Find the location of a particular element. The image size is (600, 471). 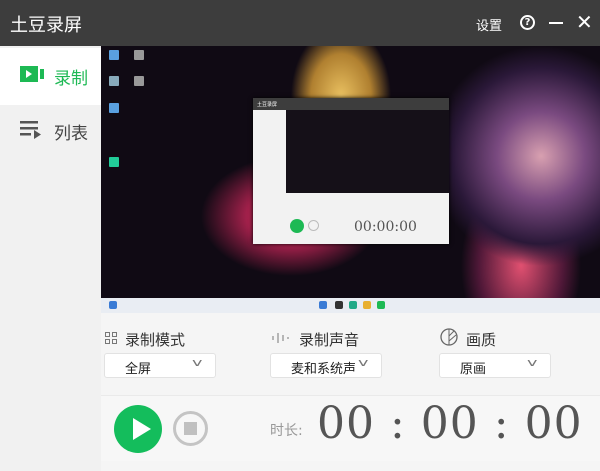

minimize-icon is located at coordinates (556, 23).